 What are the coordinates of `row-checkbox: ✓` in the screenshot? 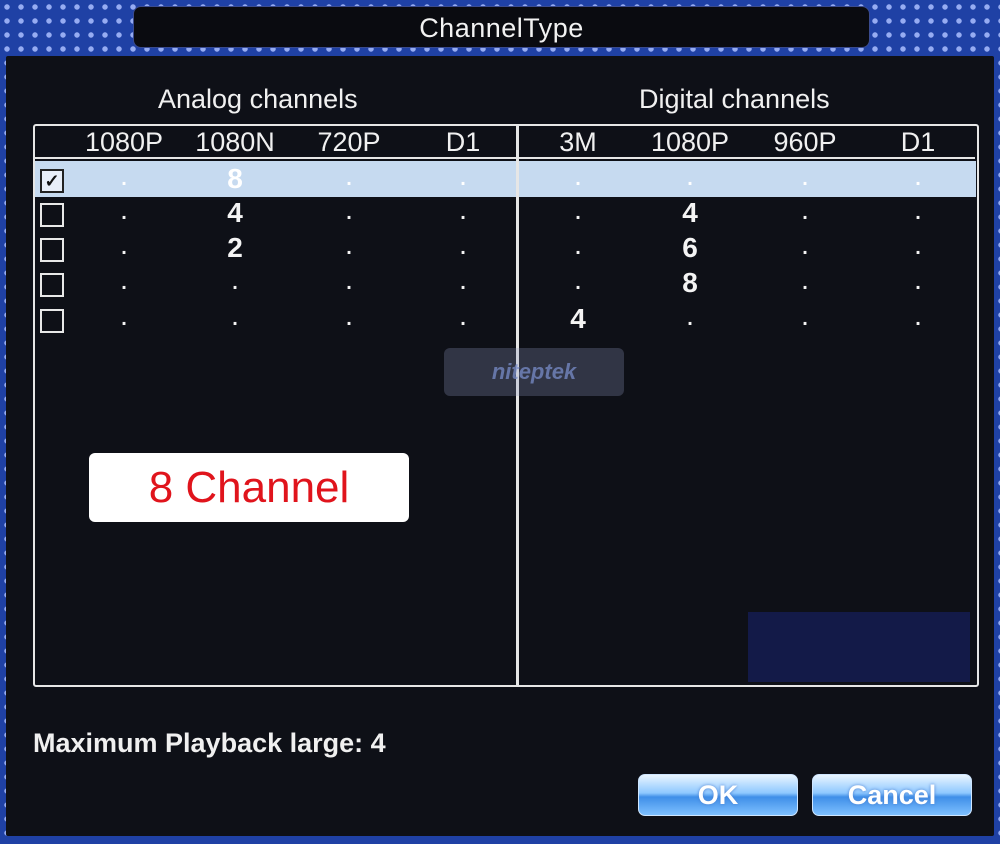 It's located at (52, 181).